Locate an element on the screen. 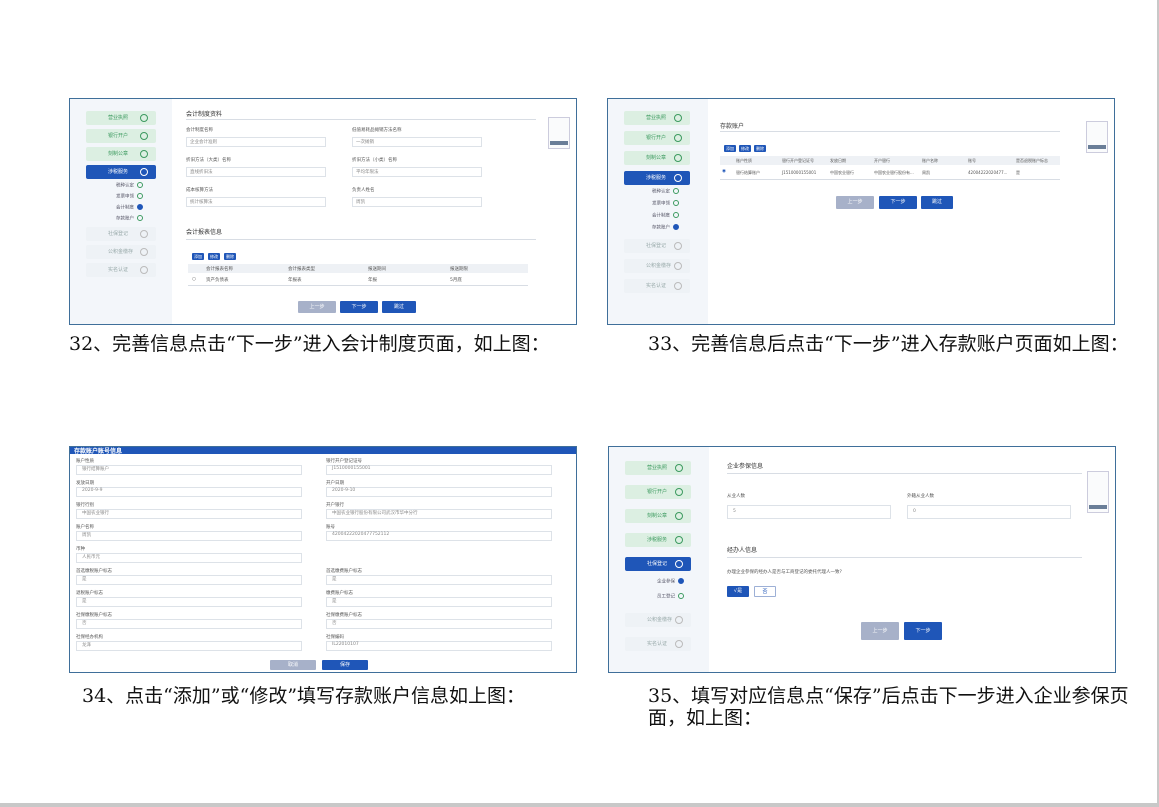  foreign-count-input is located at coordinates (989, 512).